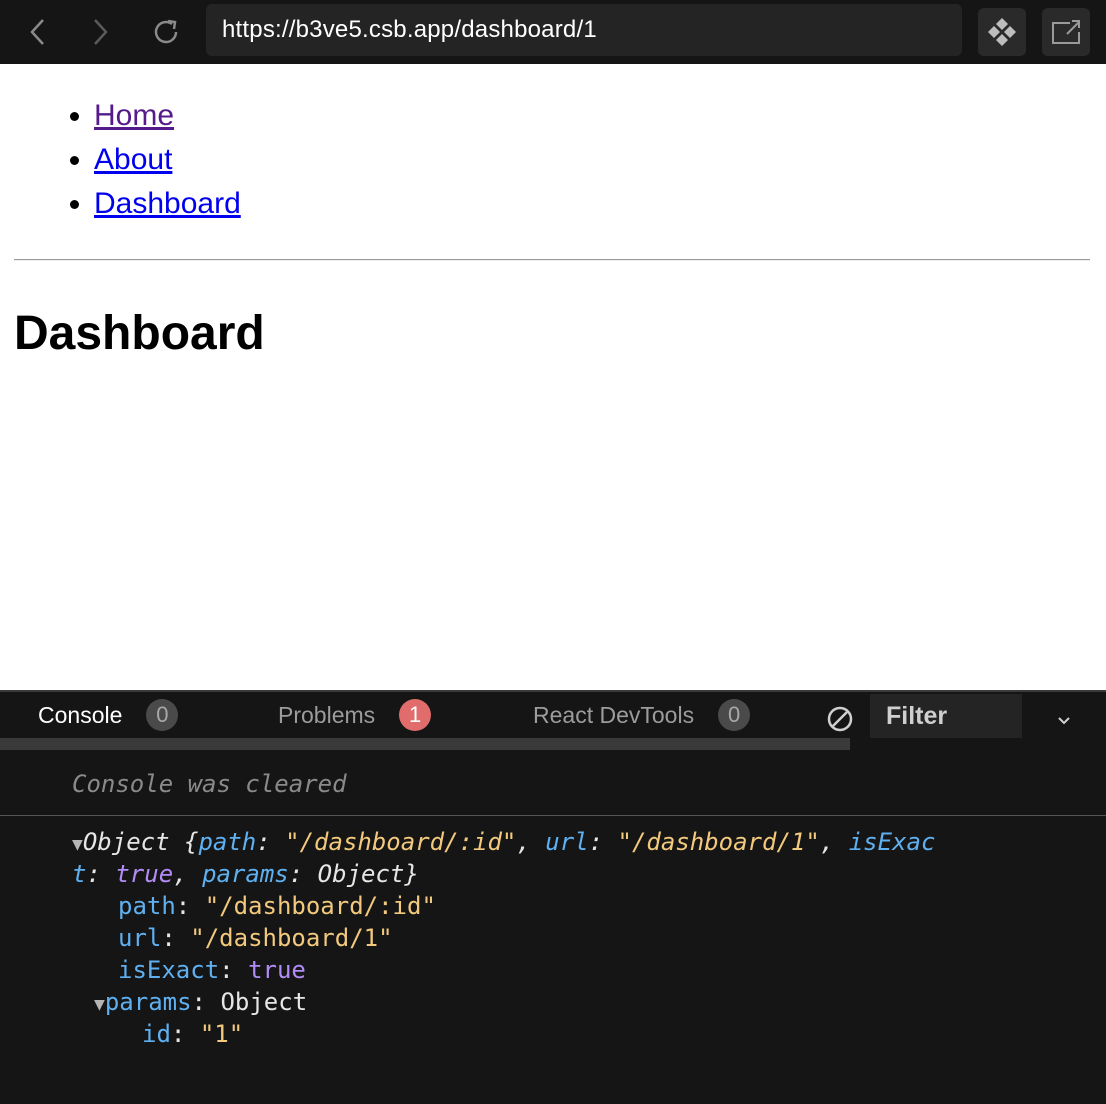 This screenshot has width=1106, height=1104. What do you see at coordinates (209, 784) in the screenshot?
I see `console-cleared-message: Console was cleared` at bounding box center [209, 784].